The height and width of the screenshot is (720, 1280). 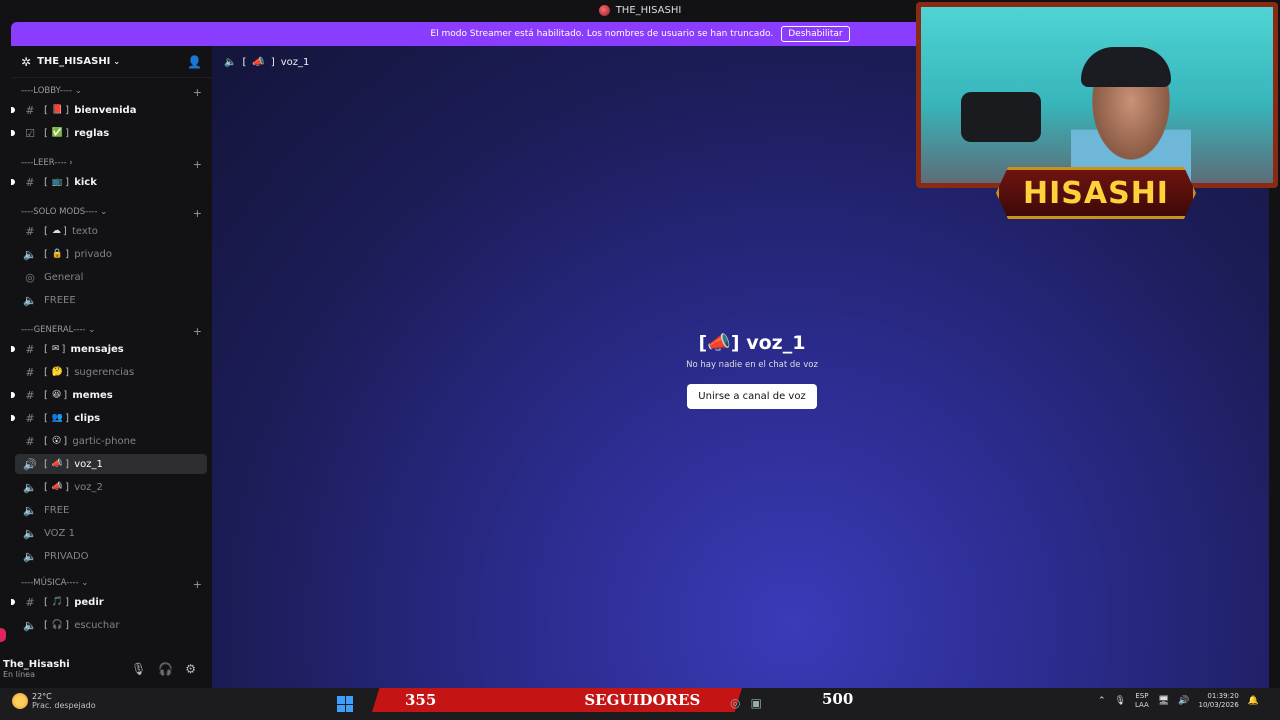 What do you see at coordinates (109, 133) in the screenshot?
I see `channel-reglas: ☑[✅] reglas` at bounding box center [109, 133].